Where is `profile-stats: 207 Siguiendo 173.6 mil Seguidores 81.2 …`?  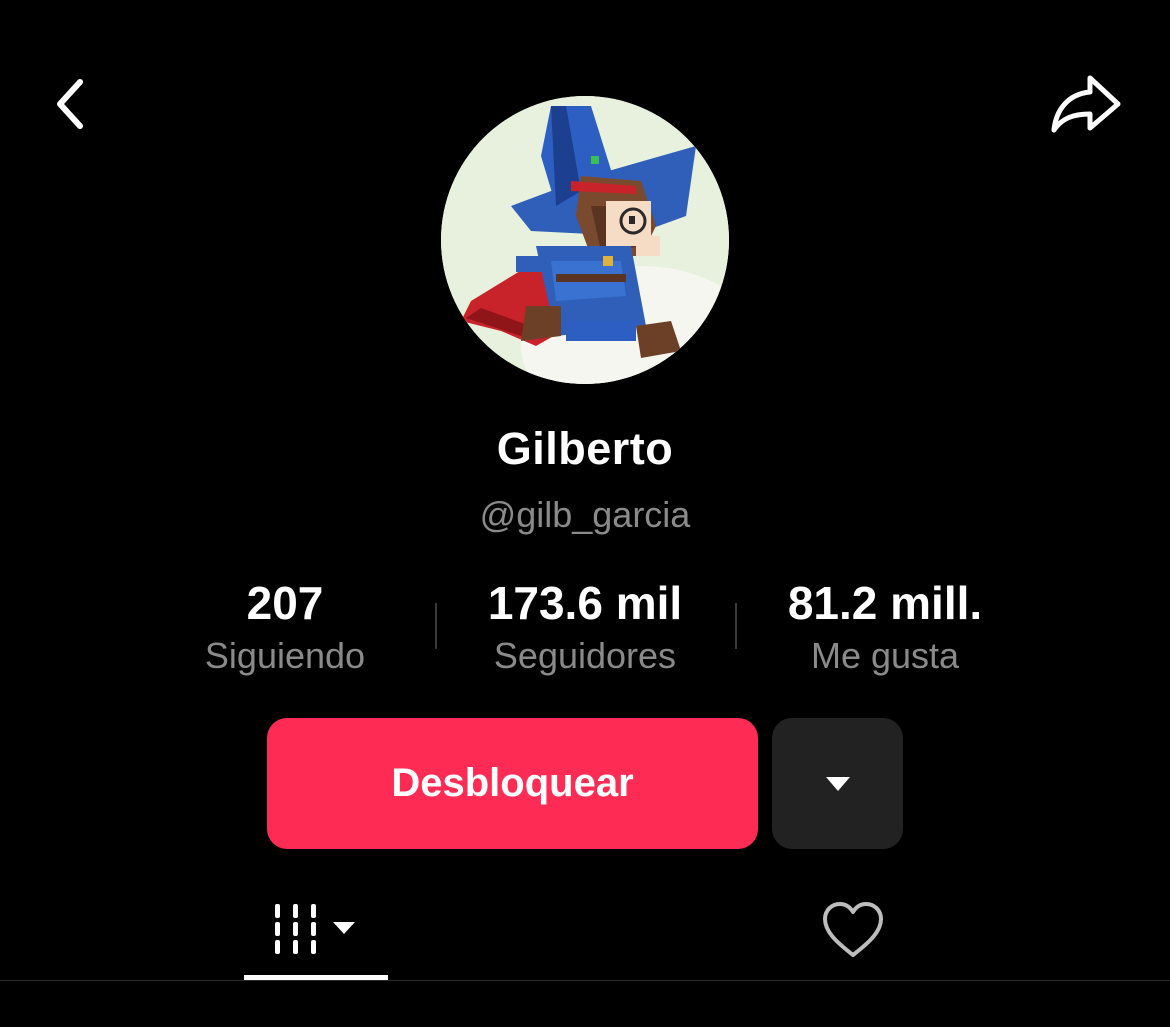
profile-stats: 207 Siguiendo 173.6 mil Seguidores 81.2 … is located at coordinates (585, 630).